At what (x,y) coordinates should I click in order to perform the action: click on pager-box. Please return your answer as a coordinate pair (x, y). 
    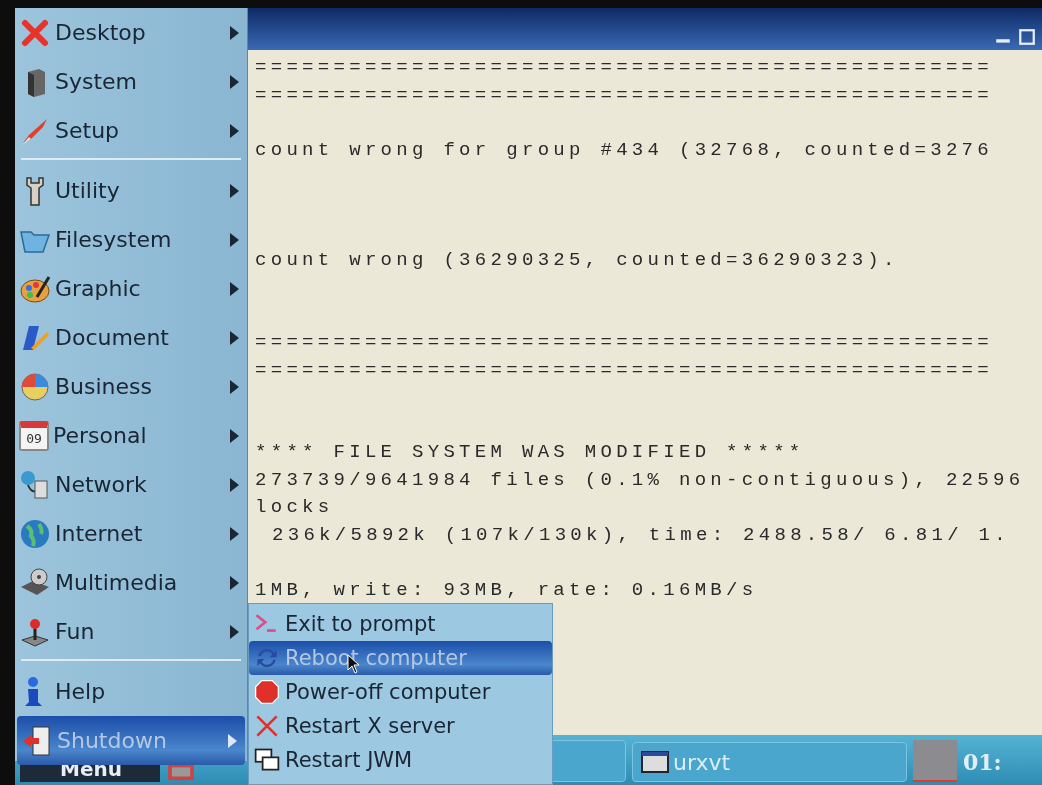
    Looking at the image, I should click on (935, 761).